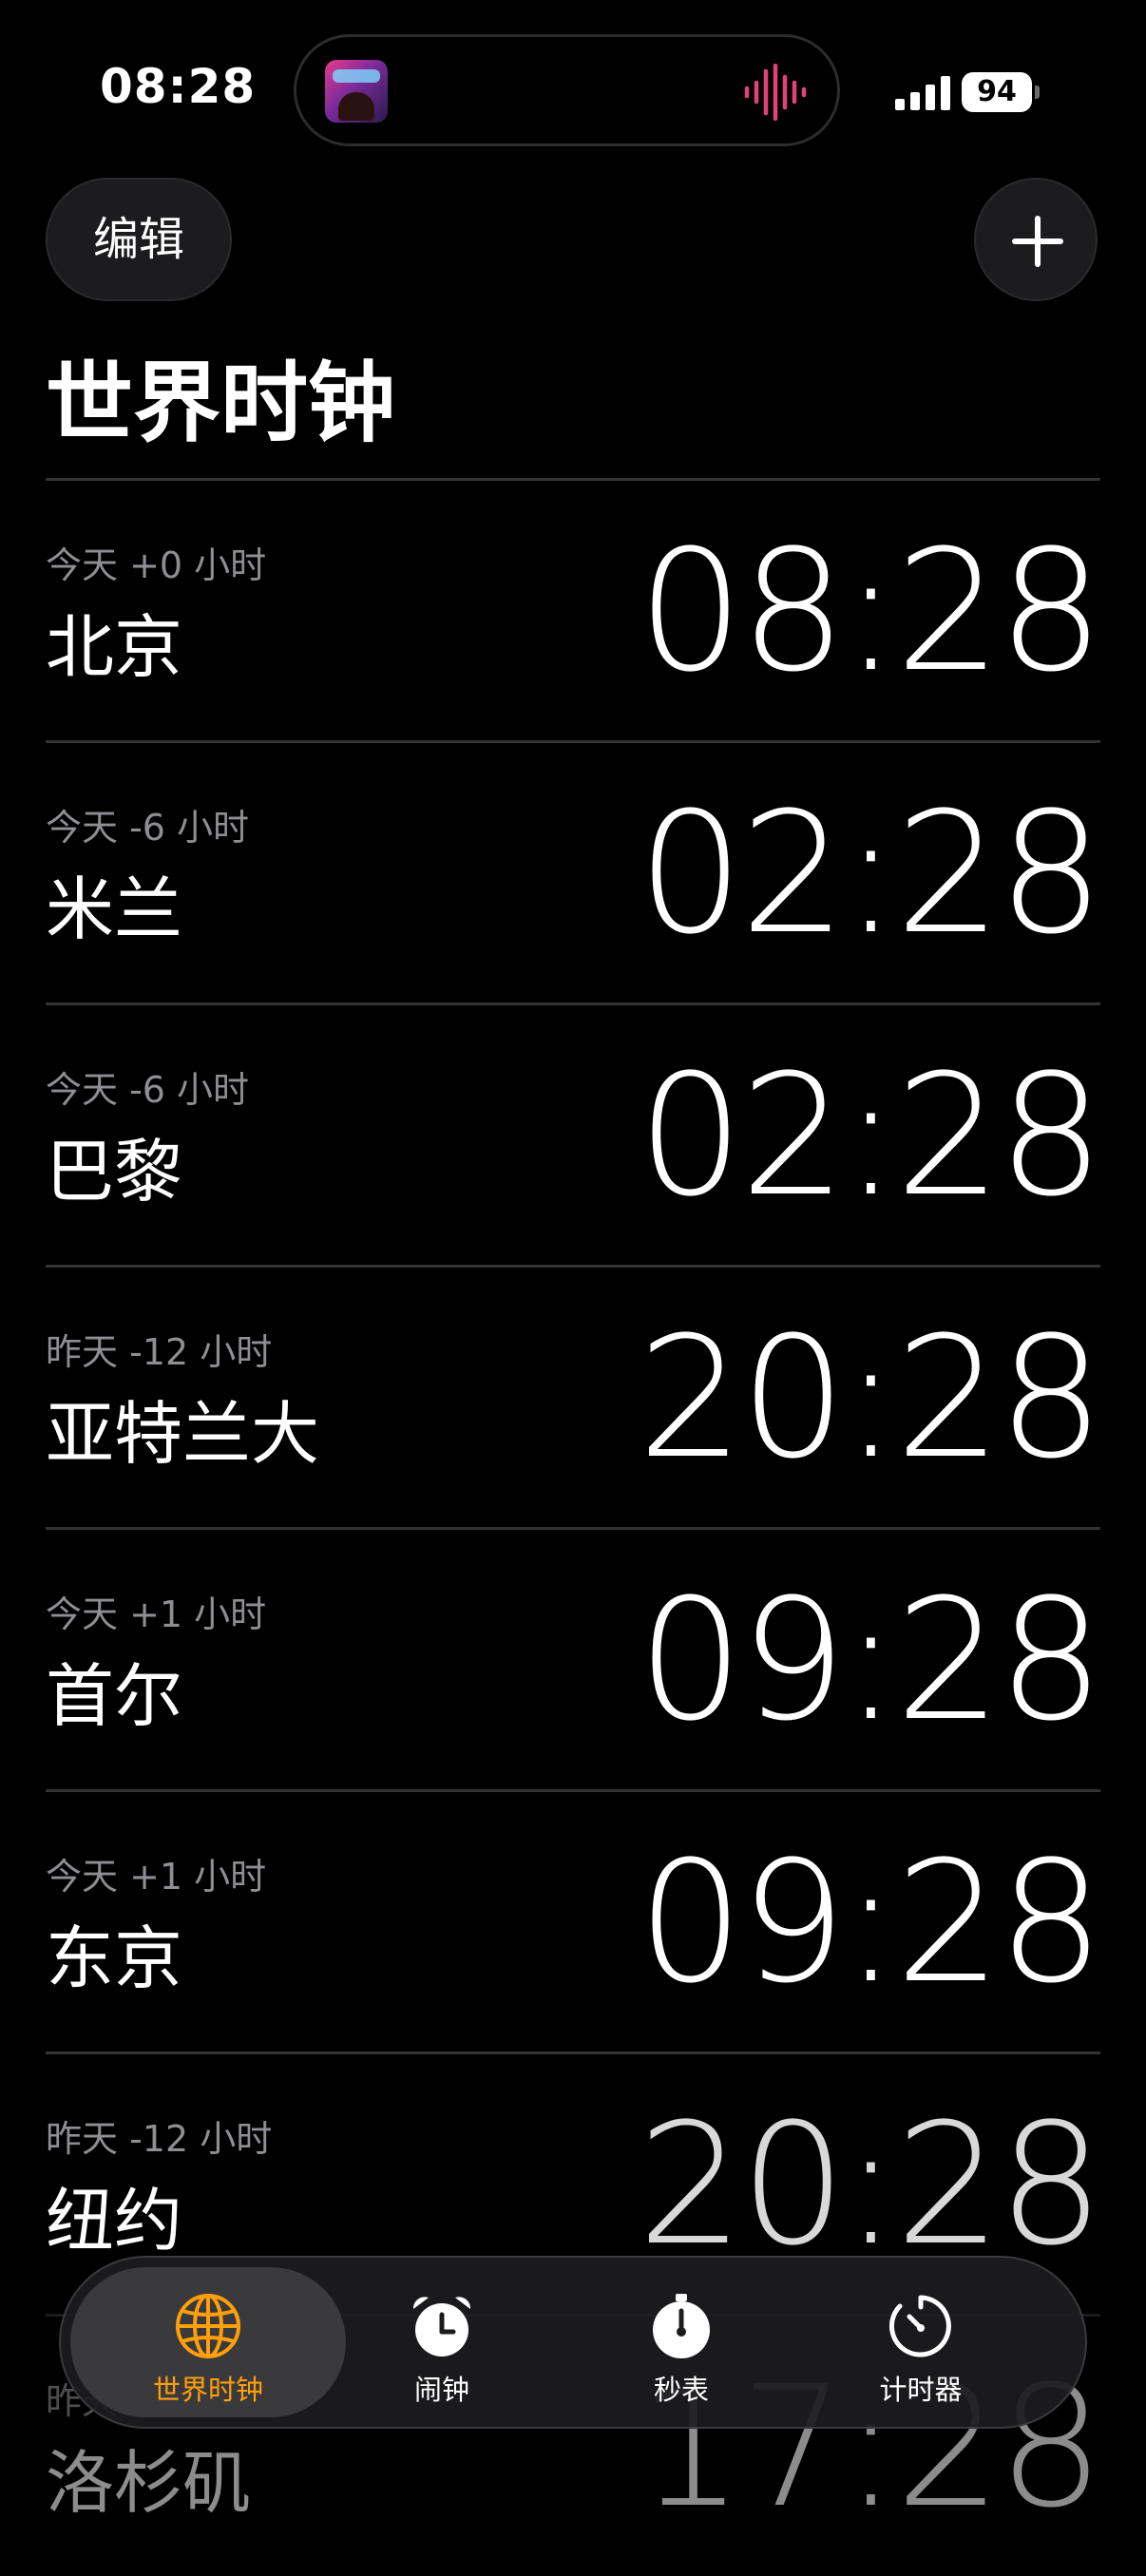 This screenshot has height=2576, width=1146. What do you see at coordinates (681, 2390) in the screenshot?
I see `tab-label: 秒表` at bounding box center [681, 2390].